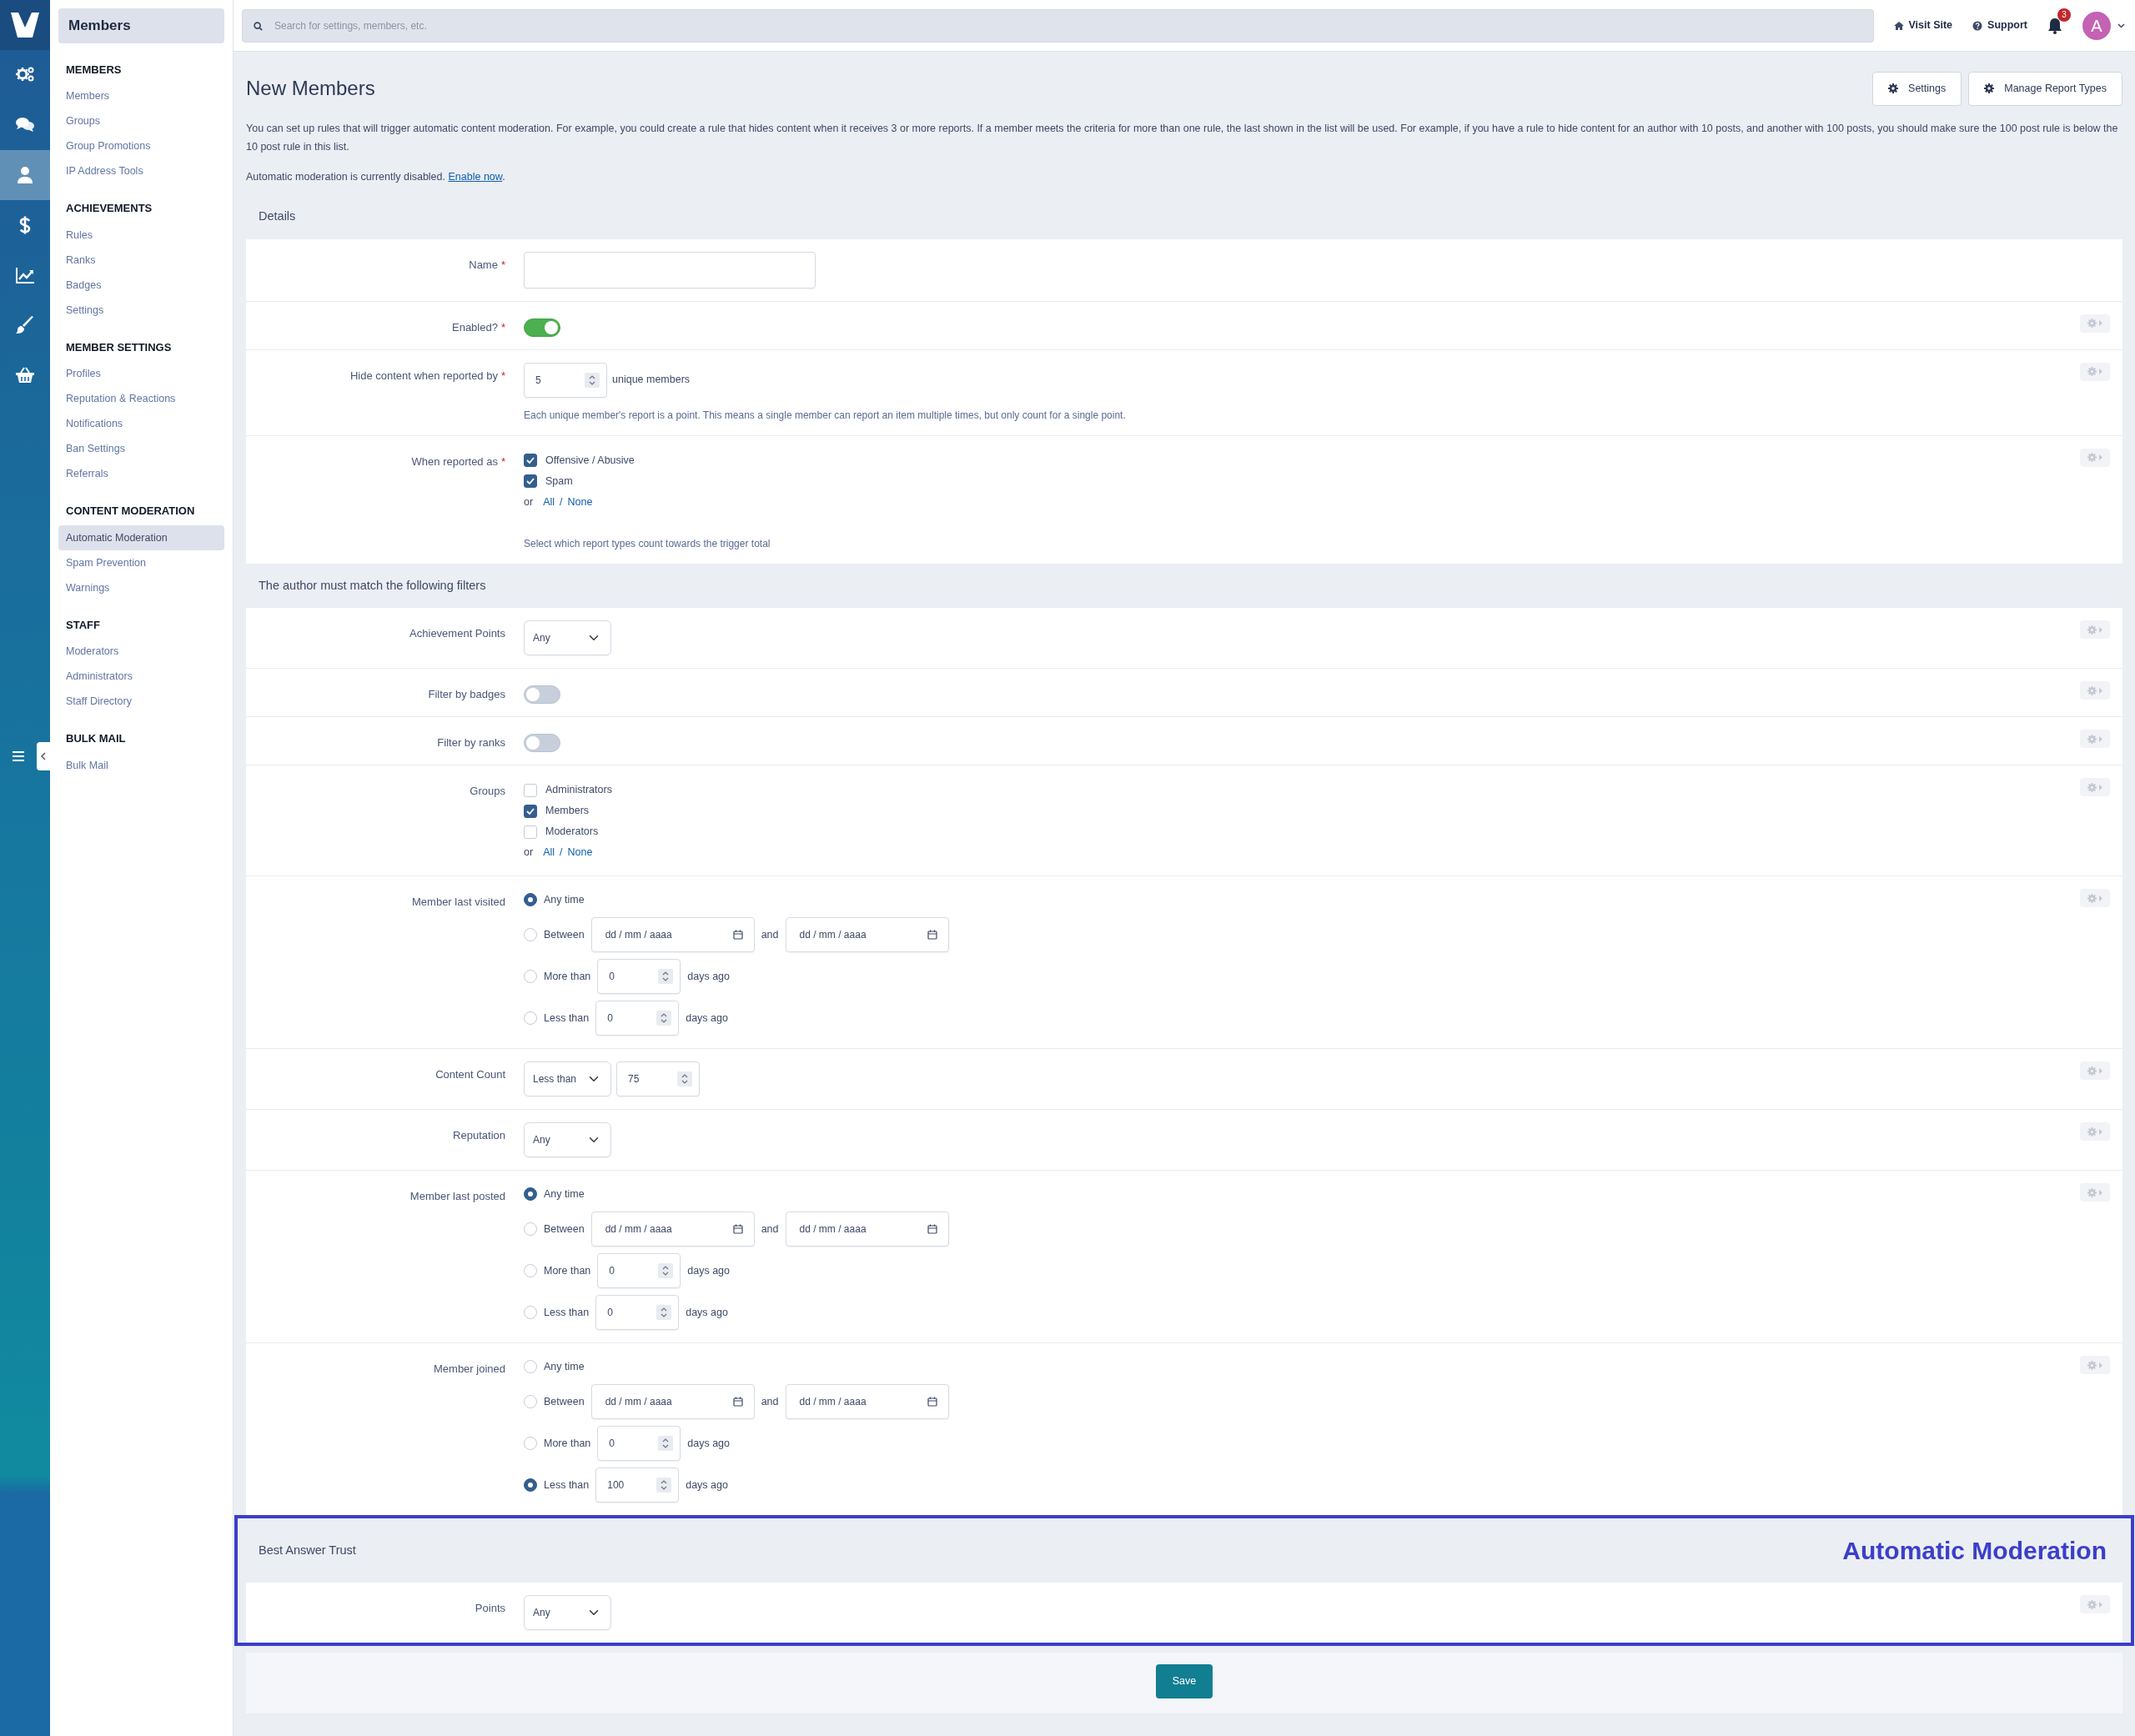 This screenshot has height=1736, width=2135. Describe the element at coordinates (2096, 25) in the screenshot. I see `user-avatar: A` at that location.